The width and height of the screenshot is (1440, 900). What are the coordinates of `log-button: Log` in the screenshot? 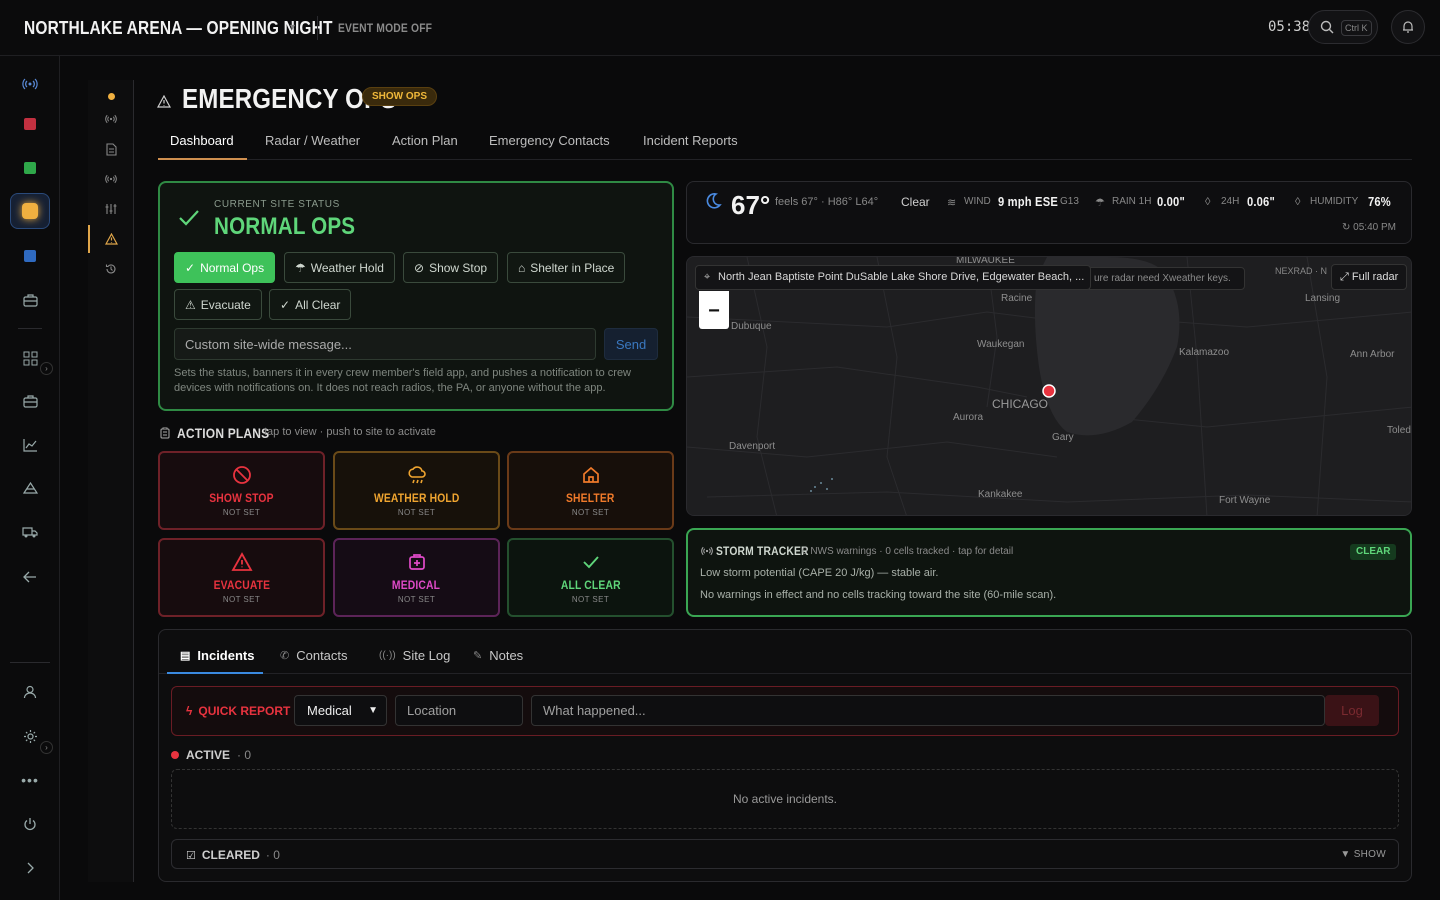 It's located at (1352, 710).